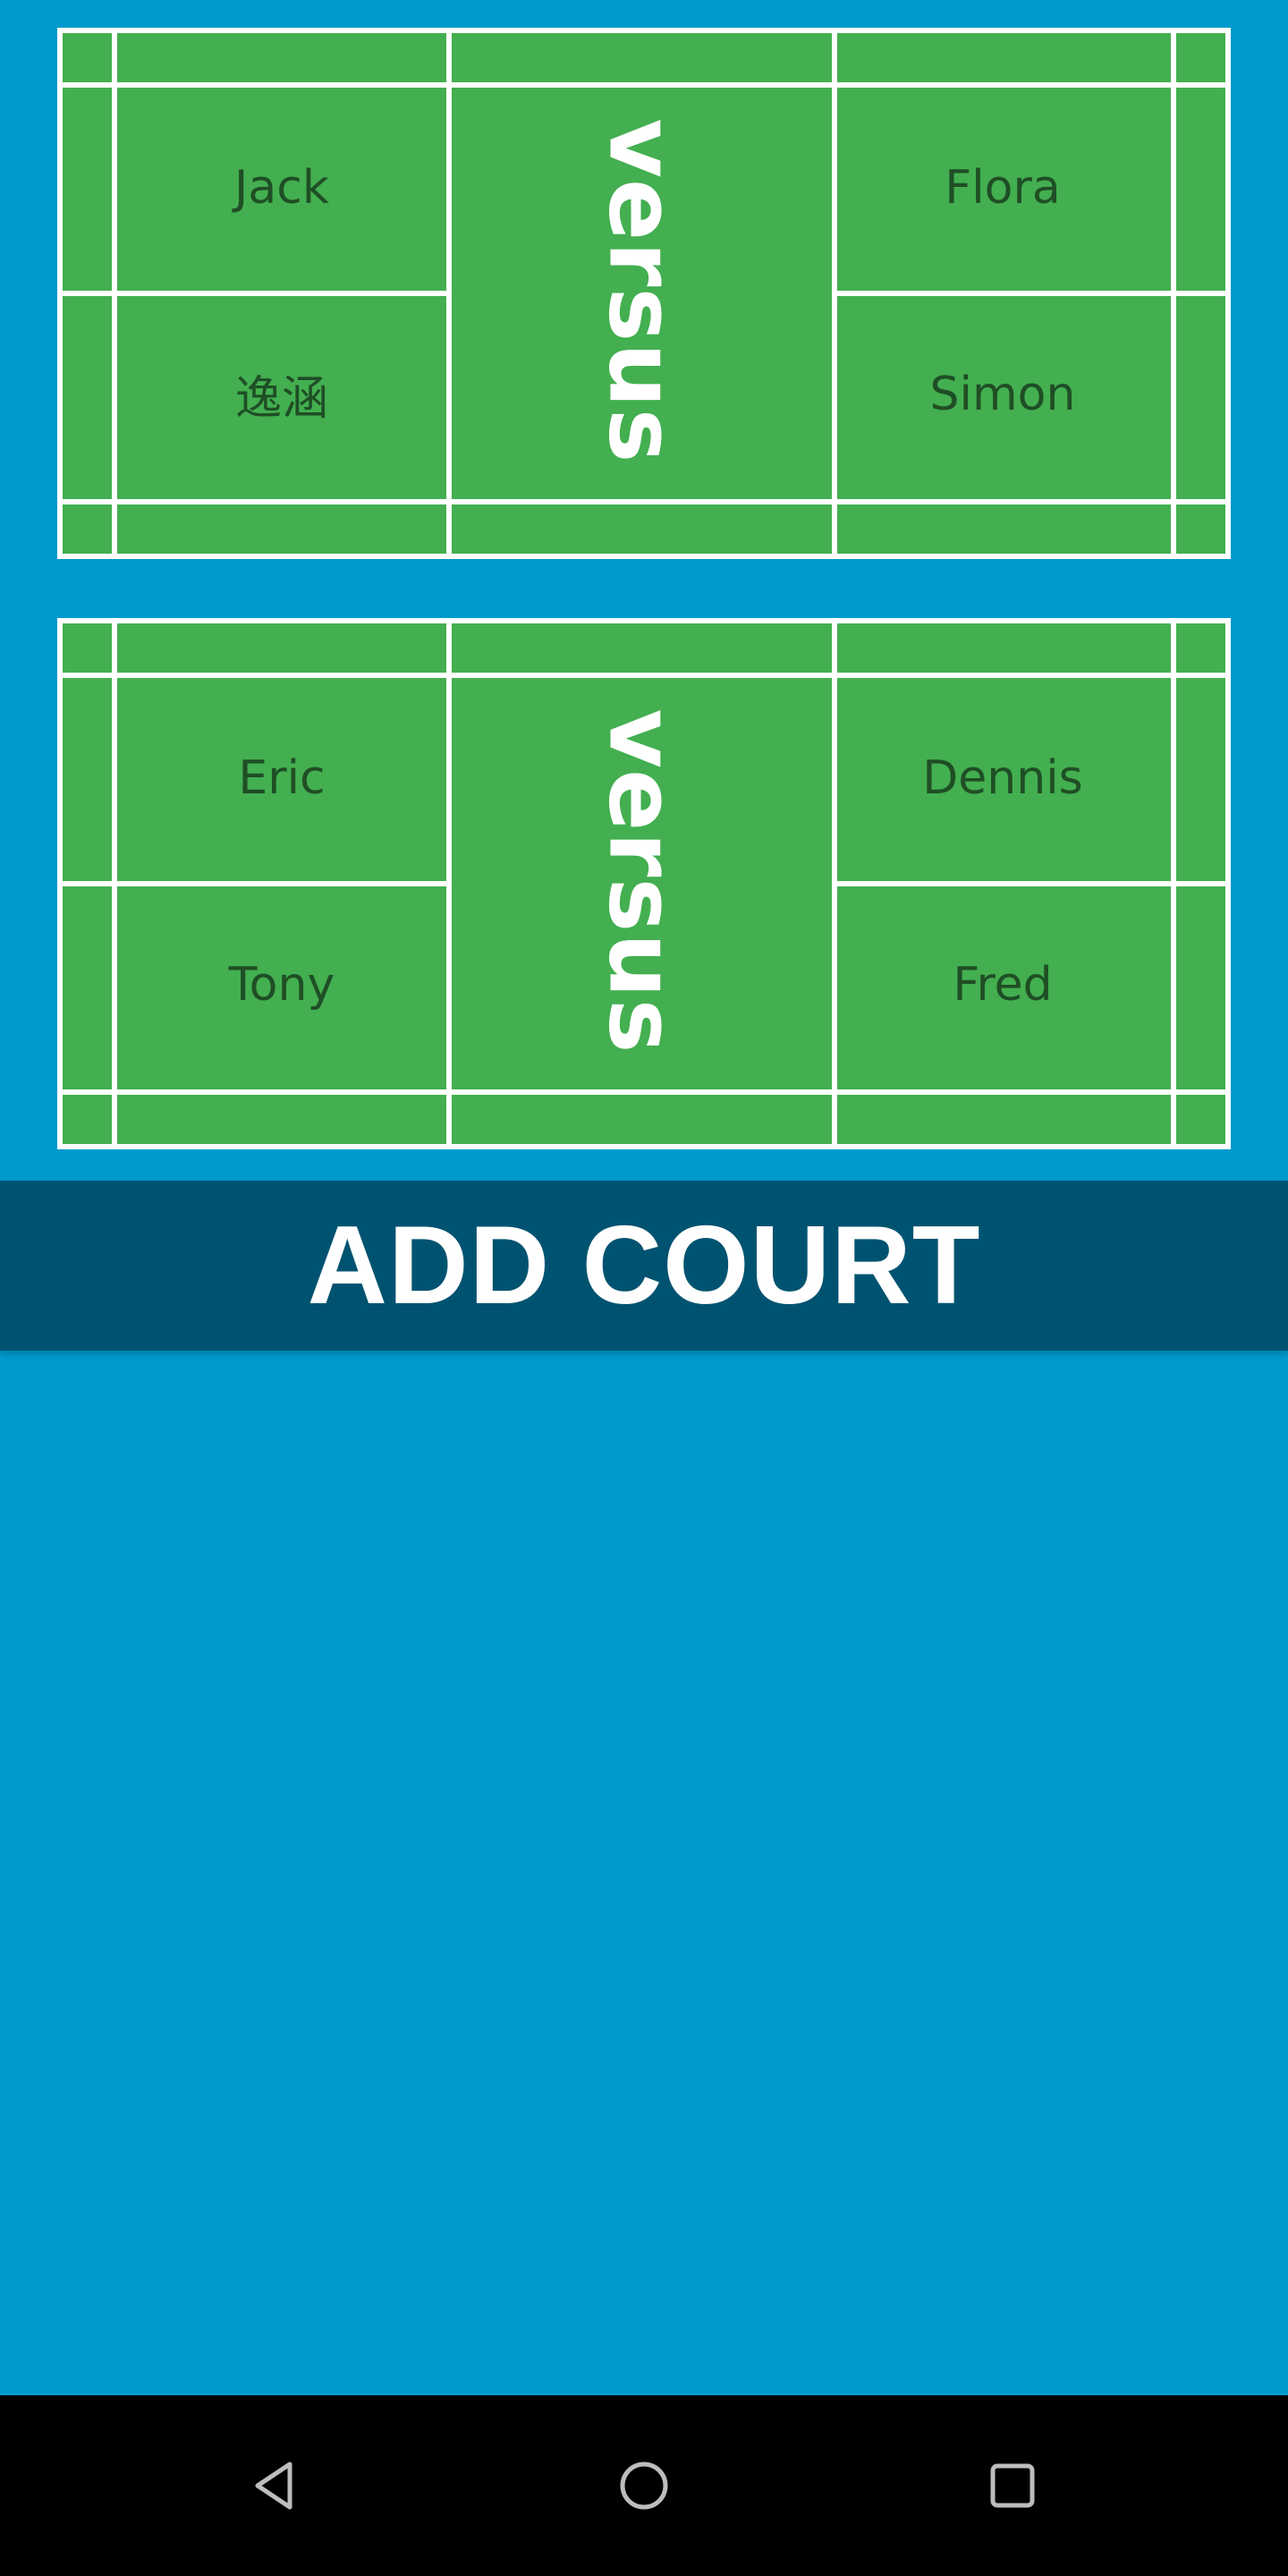 The width and height of the screenshot is (1288, 2576). I want to click on player-left-top: Eric, so click(281, 777).